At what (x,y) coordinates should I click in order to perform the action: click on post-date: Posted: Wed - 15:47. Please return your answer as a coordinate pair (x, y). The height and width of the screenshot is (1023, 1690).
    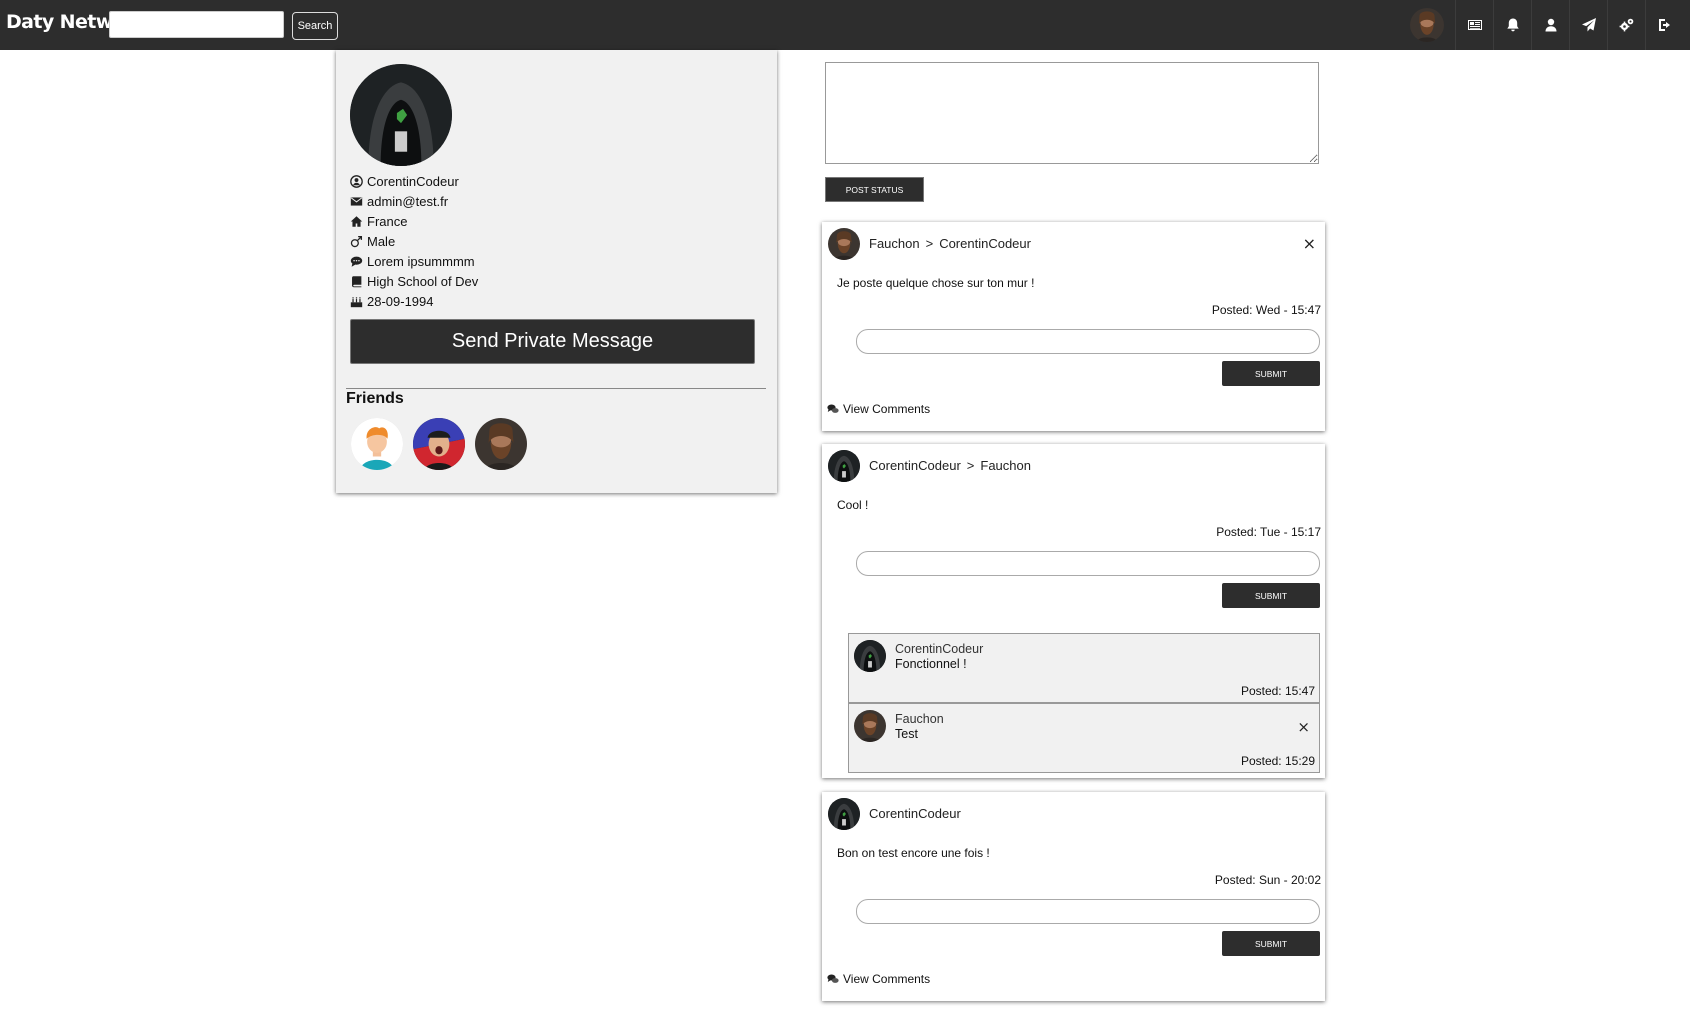
    Looking at the image, I should click on (1266, 310).